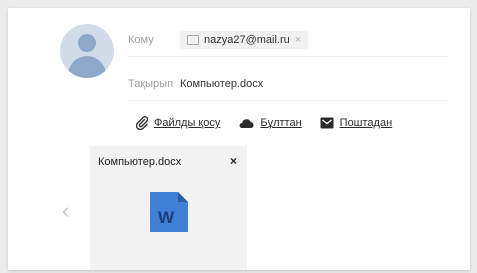 The height and width of the screenshot is (273, 477). Describe the element at coordinates (87, 67) in the screenshot. I see `avatar-body` at that location.